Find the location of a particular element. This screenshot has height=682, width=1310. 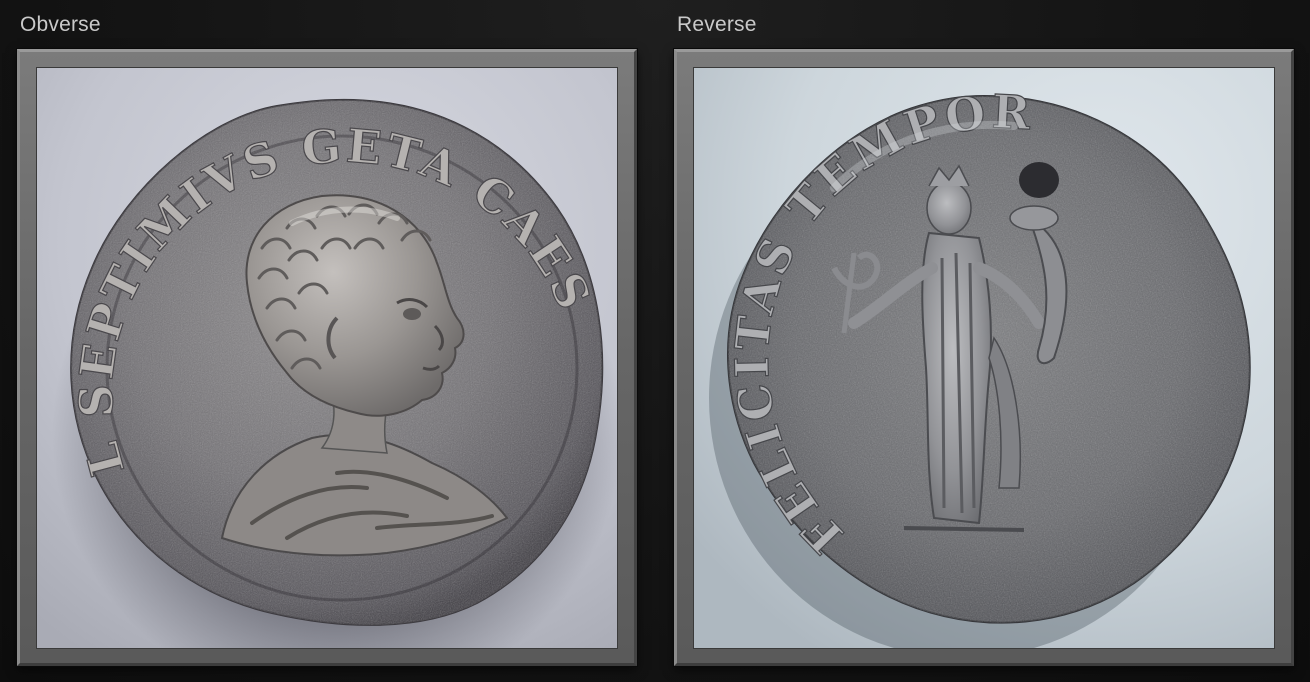

obverse-label: Obverse is located at coordinates (60, 24).